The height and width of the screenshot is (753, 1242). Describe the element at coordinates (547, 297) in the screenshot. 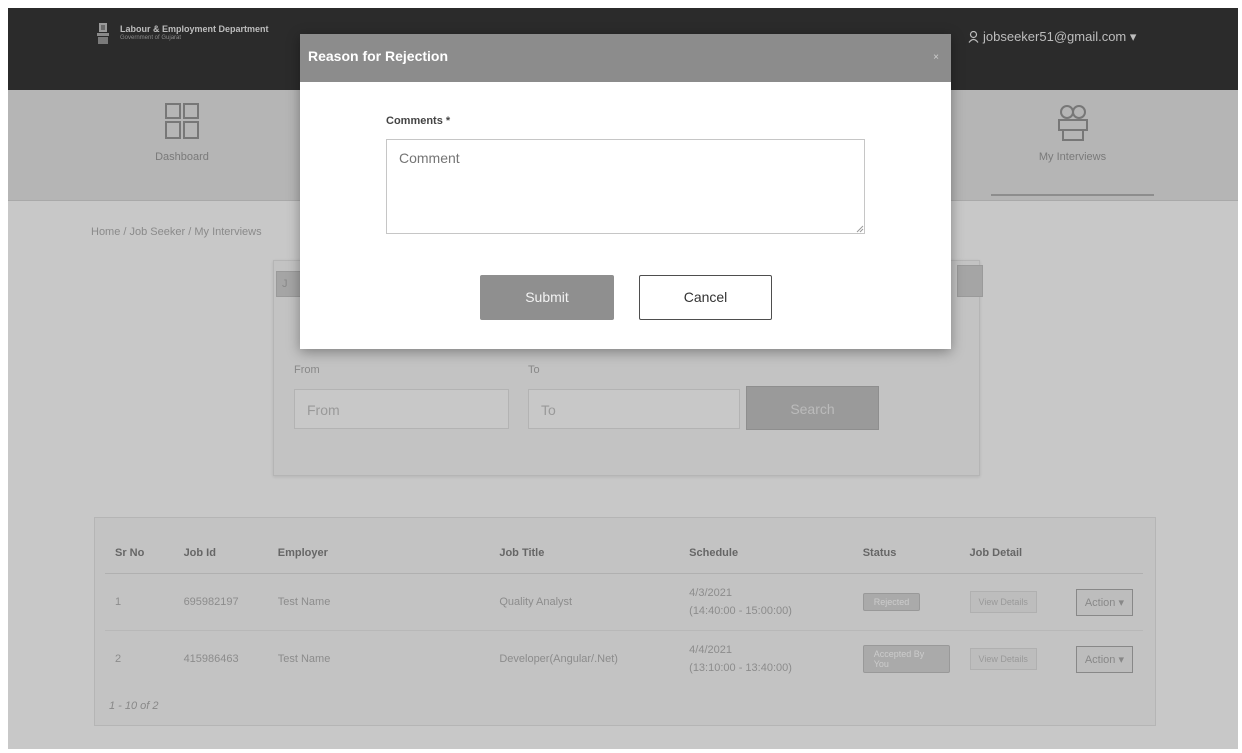

I see `submit-button: Submit` at that location.